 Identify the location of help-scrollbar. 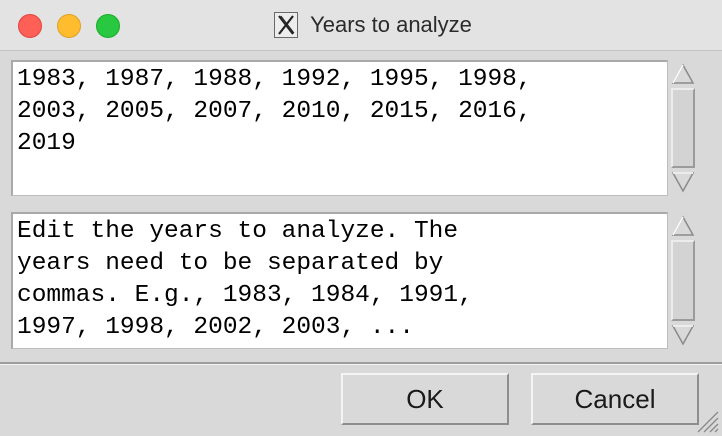
(683, 280).